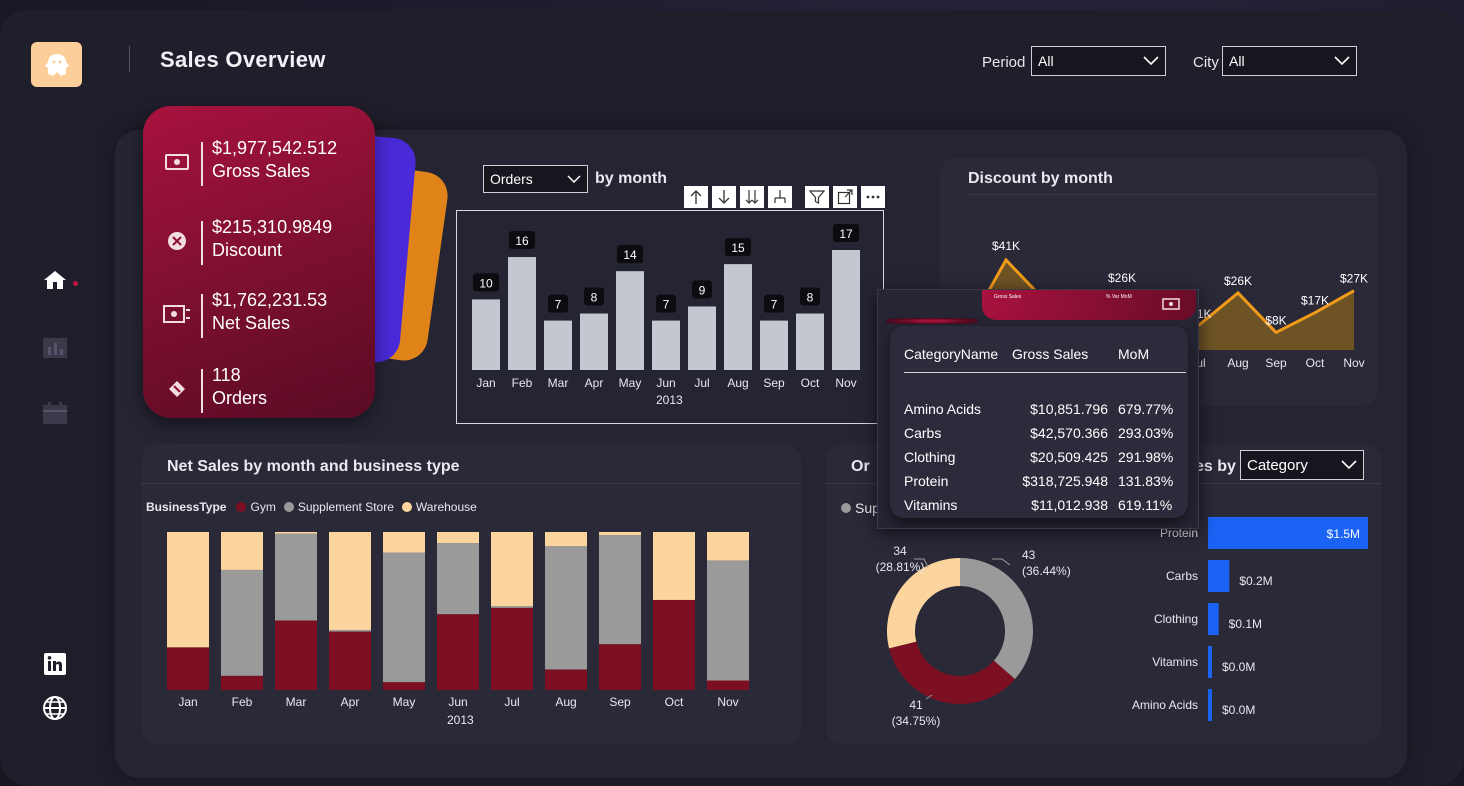 This screenshot has width=1464, height=786. Describe the element at coordinates (177, 389) in the screenshot. I see `ticket-icon` at that location.